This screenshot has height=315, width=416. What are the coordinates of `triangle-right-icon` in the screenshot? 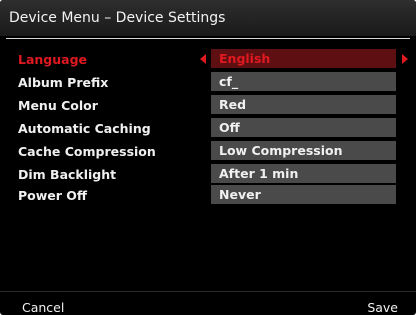 It's located at (405, 59).